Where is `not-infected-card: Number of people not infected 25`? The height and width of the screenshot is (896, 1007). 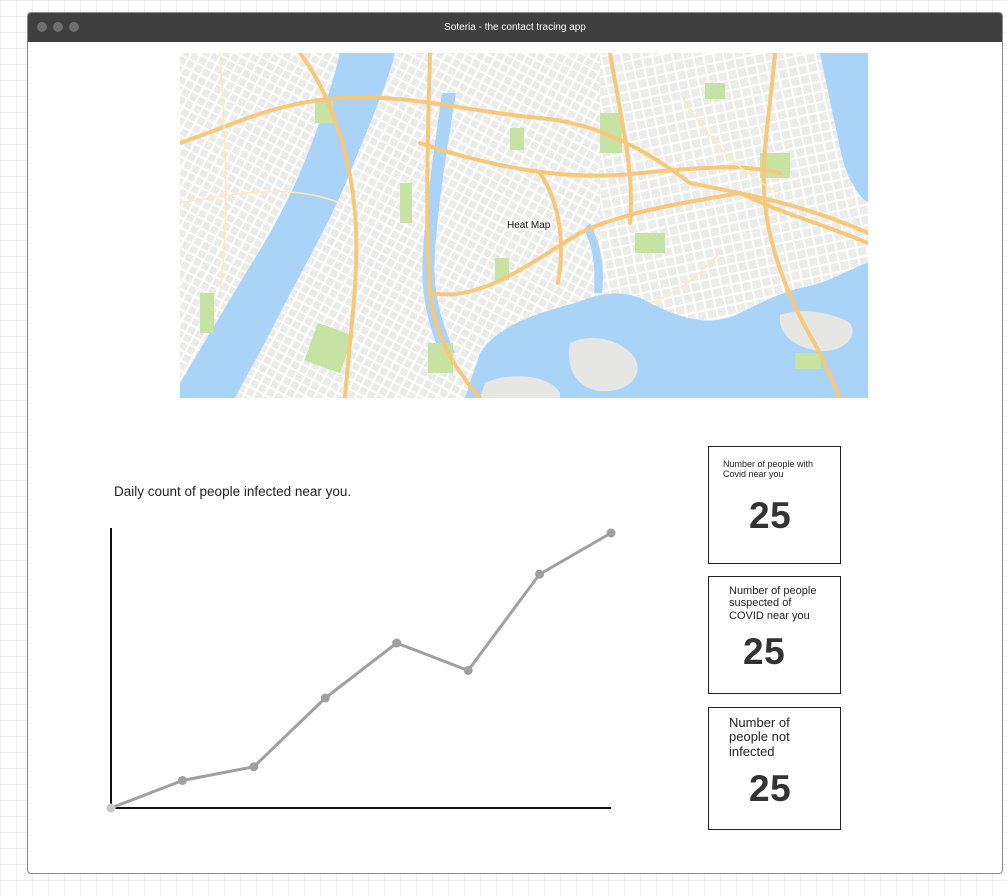
not-infected-card: Number of people not infected 25 is located at coordinates (774, 768).